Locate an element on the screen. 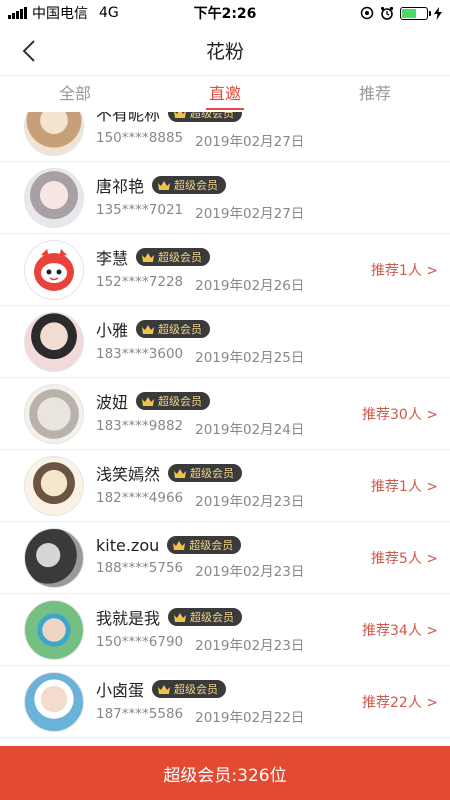 The image size is (450, 800). member-row: 李慧 超级会员 152****7228 2019年02月26日 推荐1人 > is located at coordinates (225, 270).